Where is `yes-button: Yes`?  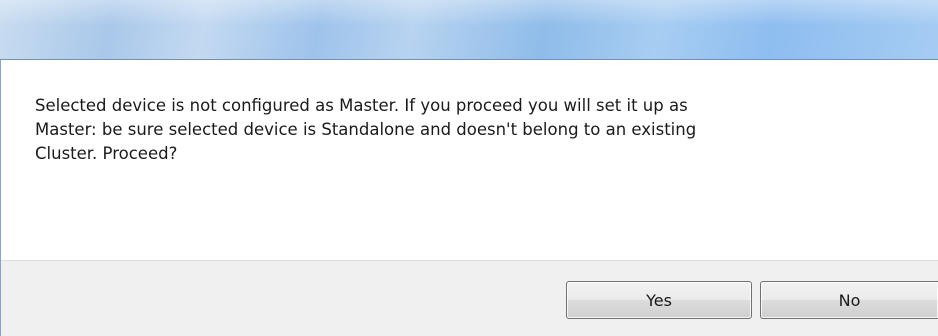 yes-button: Yes is located at coordinates (659, 300).